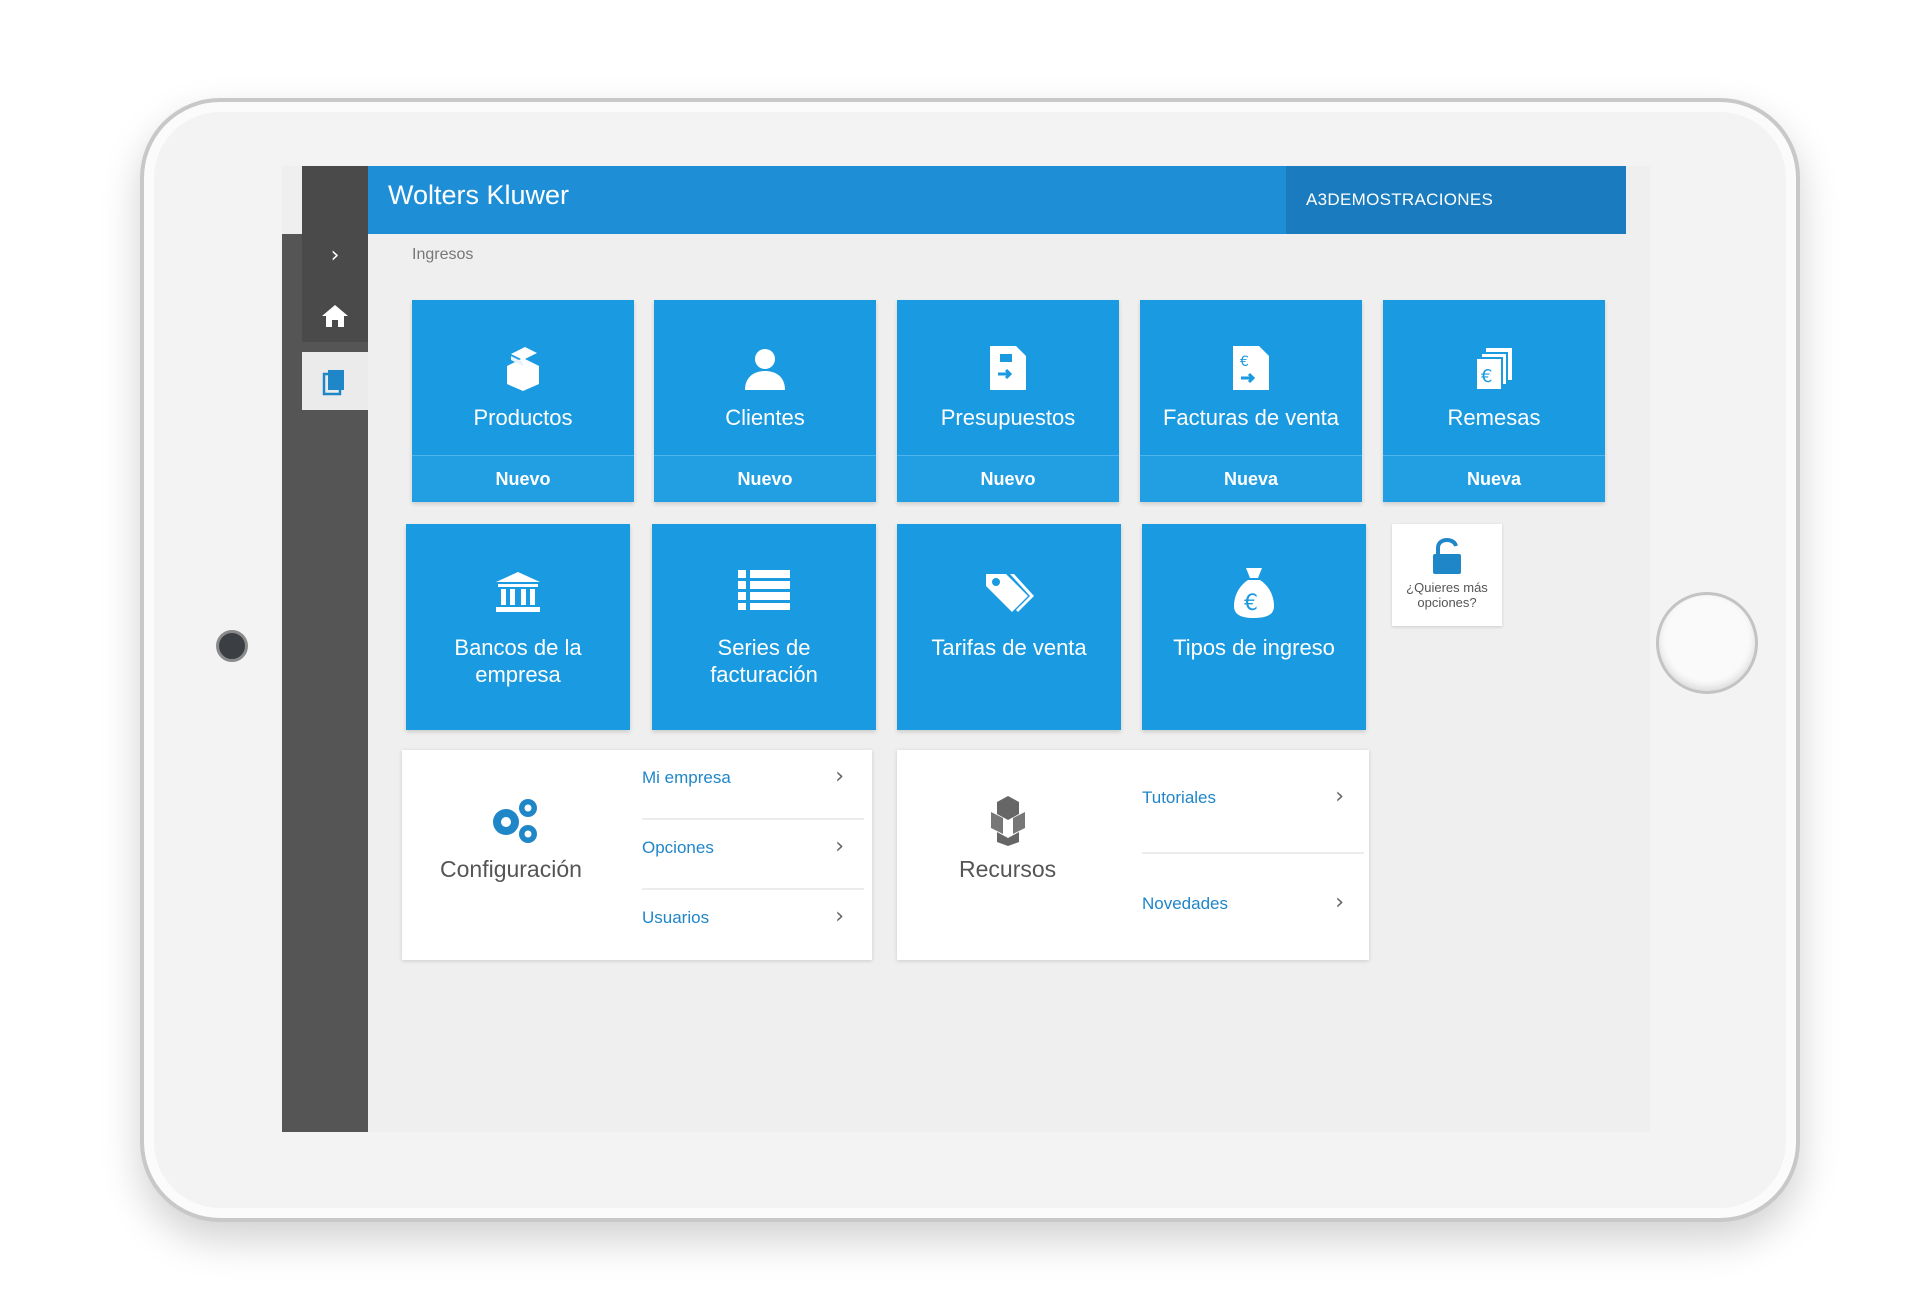  I want to click on tile-bancos-de-la-empresa: Bancos de la empresa, so click(518, 627).